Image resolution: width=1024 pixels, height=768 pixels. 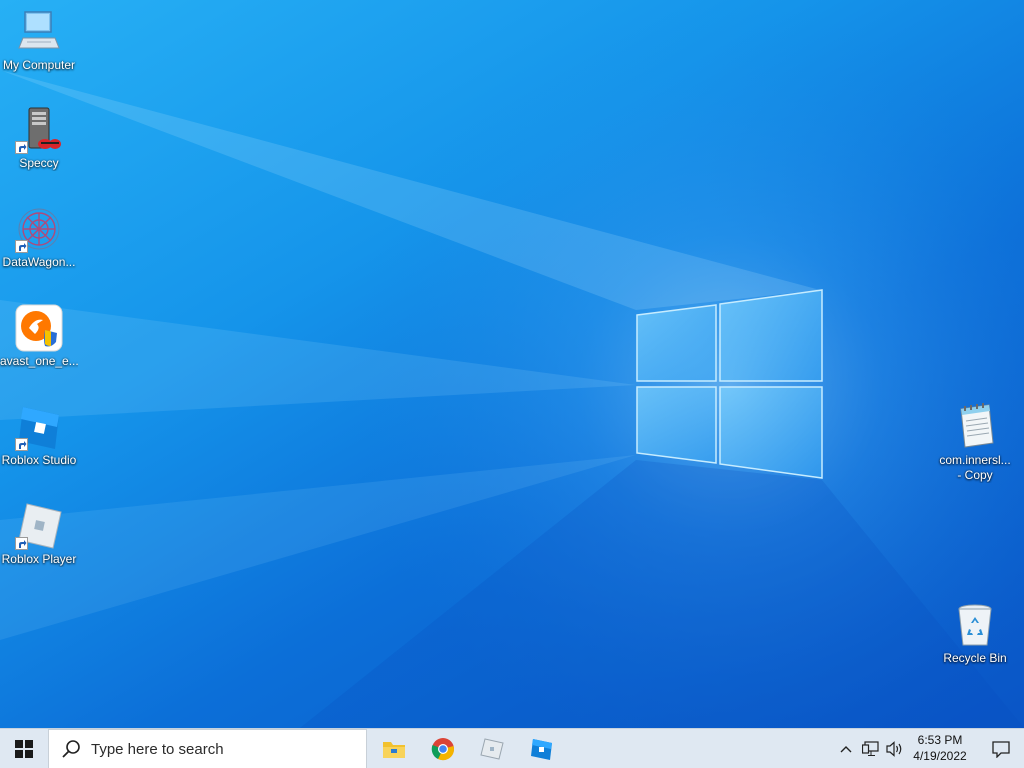 I want to click on avast-icon, so click(x=39, y=328).